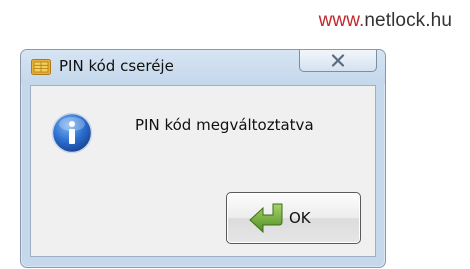 The image size is (470, 269). I want to click on brand-suffix: .hu, so click(438, 20).